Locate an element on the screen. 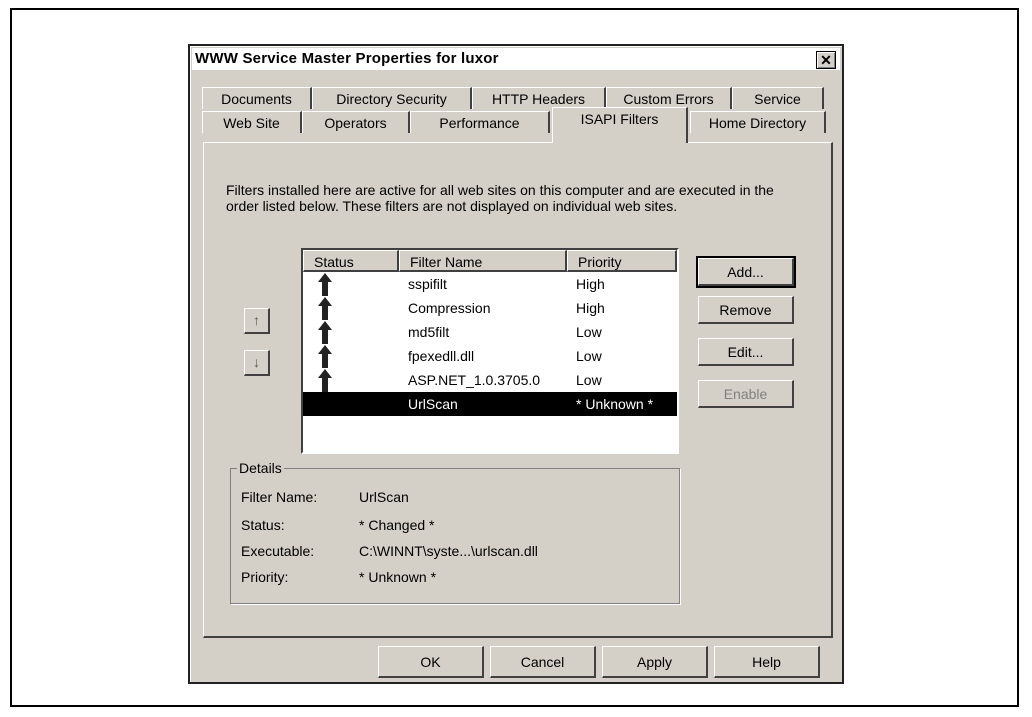 Image resolution: width=1032 pixels, height=717 pixels. filter-name: Compression is located at coordinates (449, 308).